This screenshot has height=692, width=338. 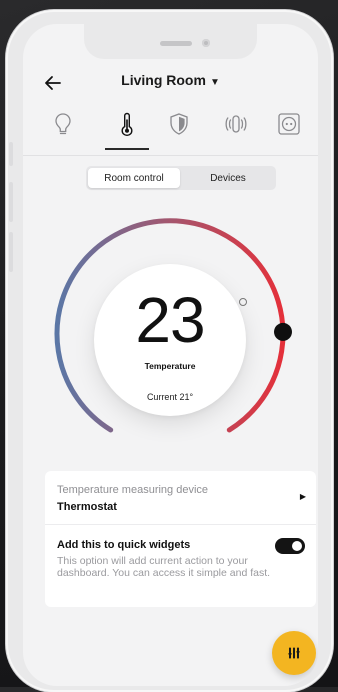 What do you see at coordinates (289, 124) in the screenshot?
I see `socket-icon` at bounding box center [289, 124].